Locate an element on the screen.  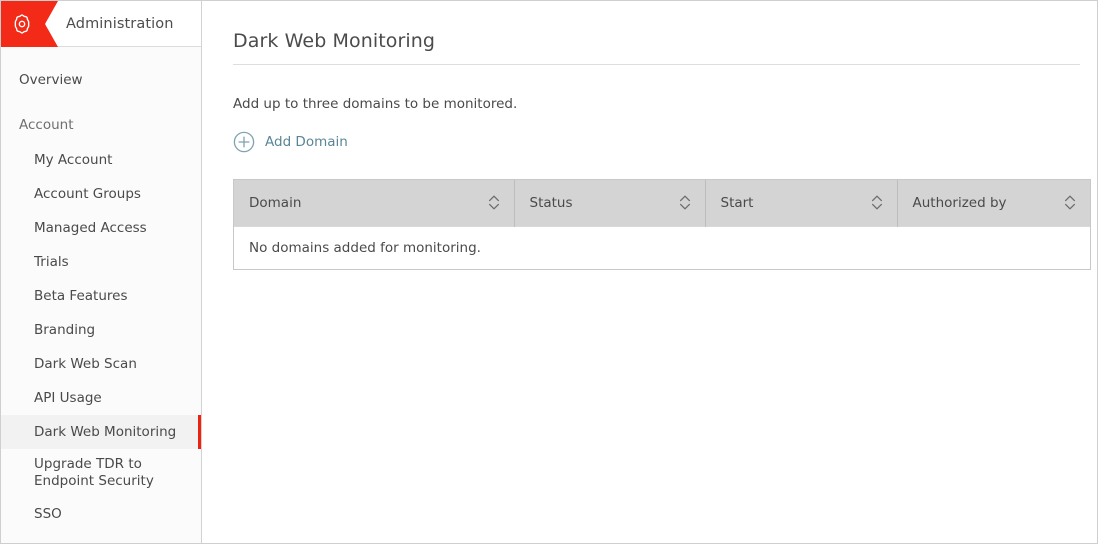
sidebar-item-dark-web-scan: Dark Web Scan is located at coordinates (101, 364).